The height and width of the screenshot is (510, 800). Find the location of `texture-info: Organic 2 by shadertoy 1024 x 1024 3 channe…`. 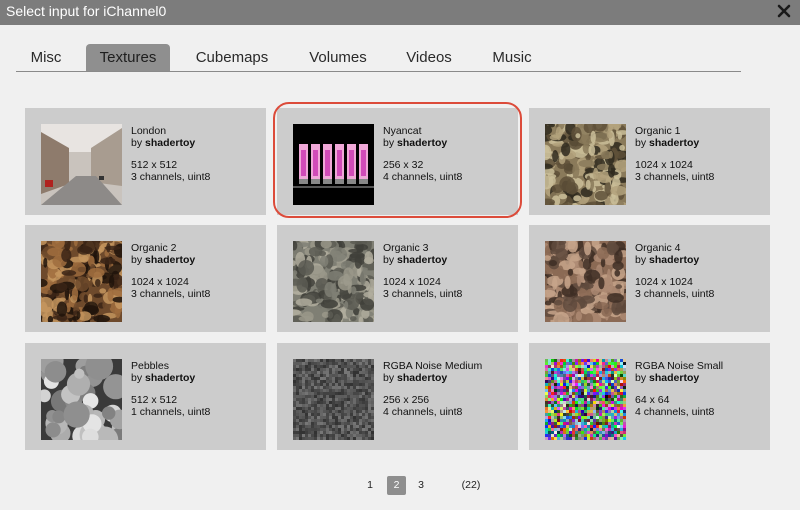

texture-info: Organic 2 by shadertoy 1024 x 1024 3 channe… is located at coordinates (170, 271).